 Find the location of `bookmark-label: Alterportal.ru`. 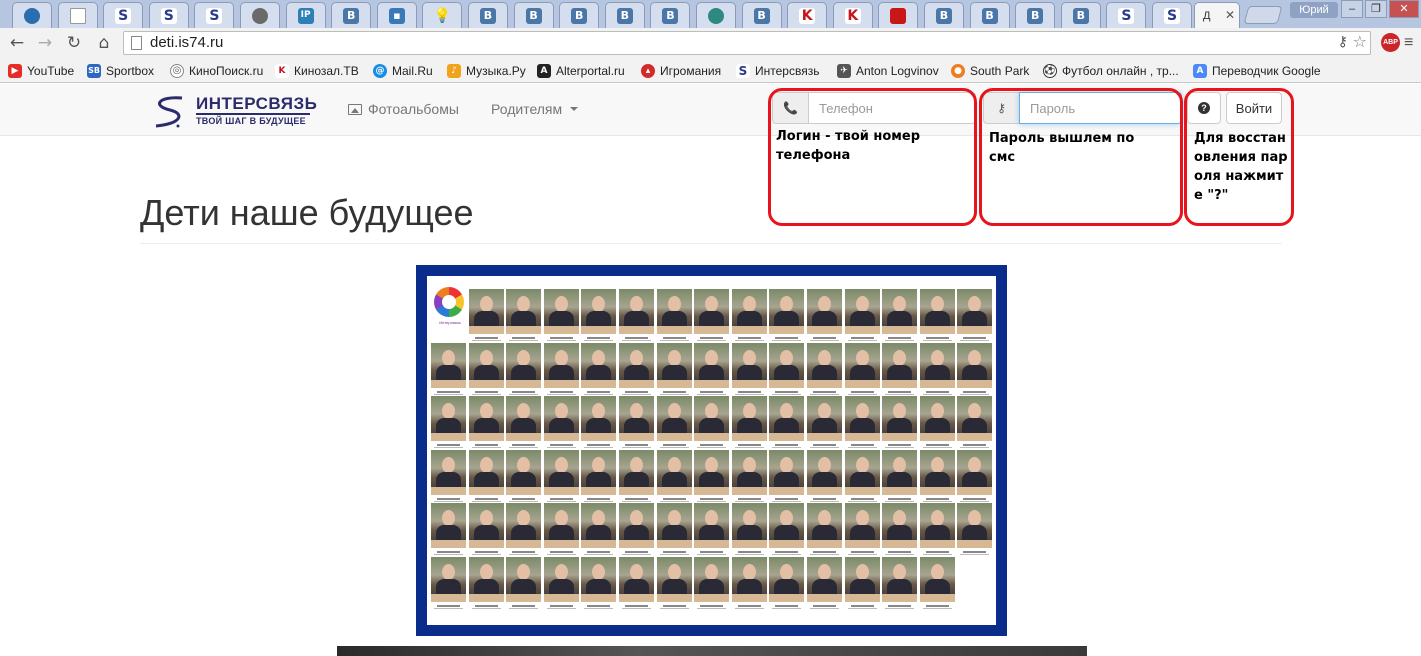

bookmark-label: Alterportal.ru is located at coordinates (590, 71).